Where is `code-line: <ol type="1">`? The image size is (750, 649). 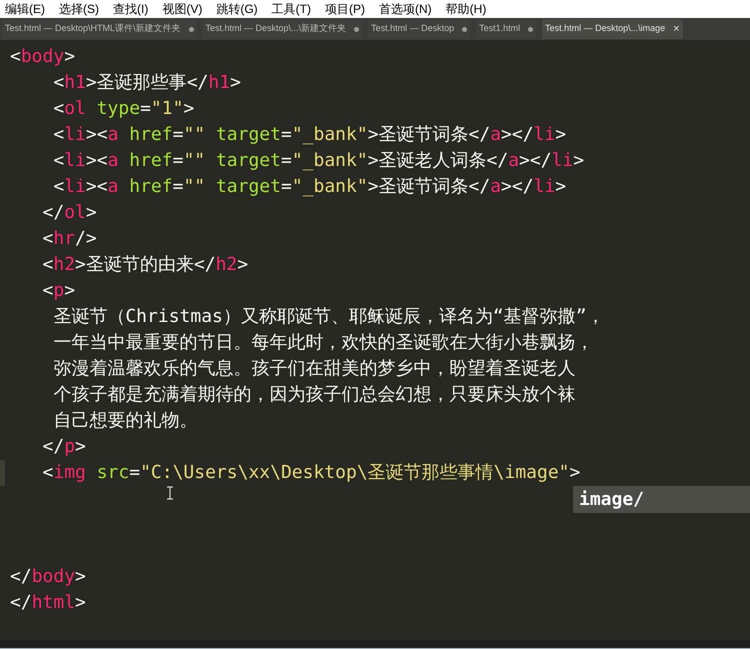
code-line: <ol type="1"> is located at coordinates (123, 108).